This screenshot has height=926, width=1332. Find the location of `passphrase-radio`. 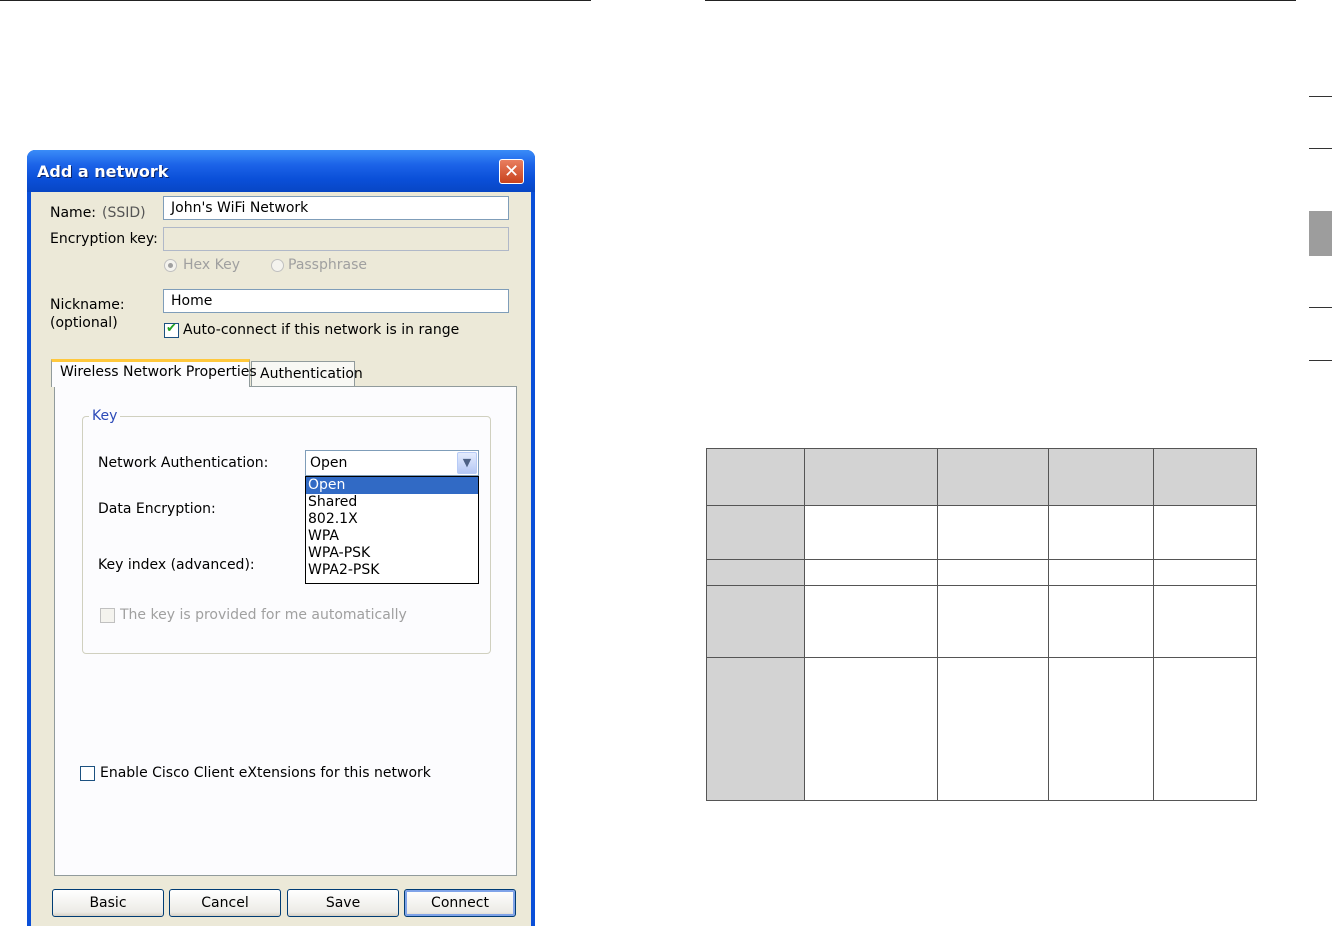

passphrase-radio is located at coordinates (277, 265).